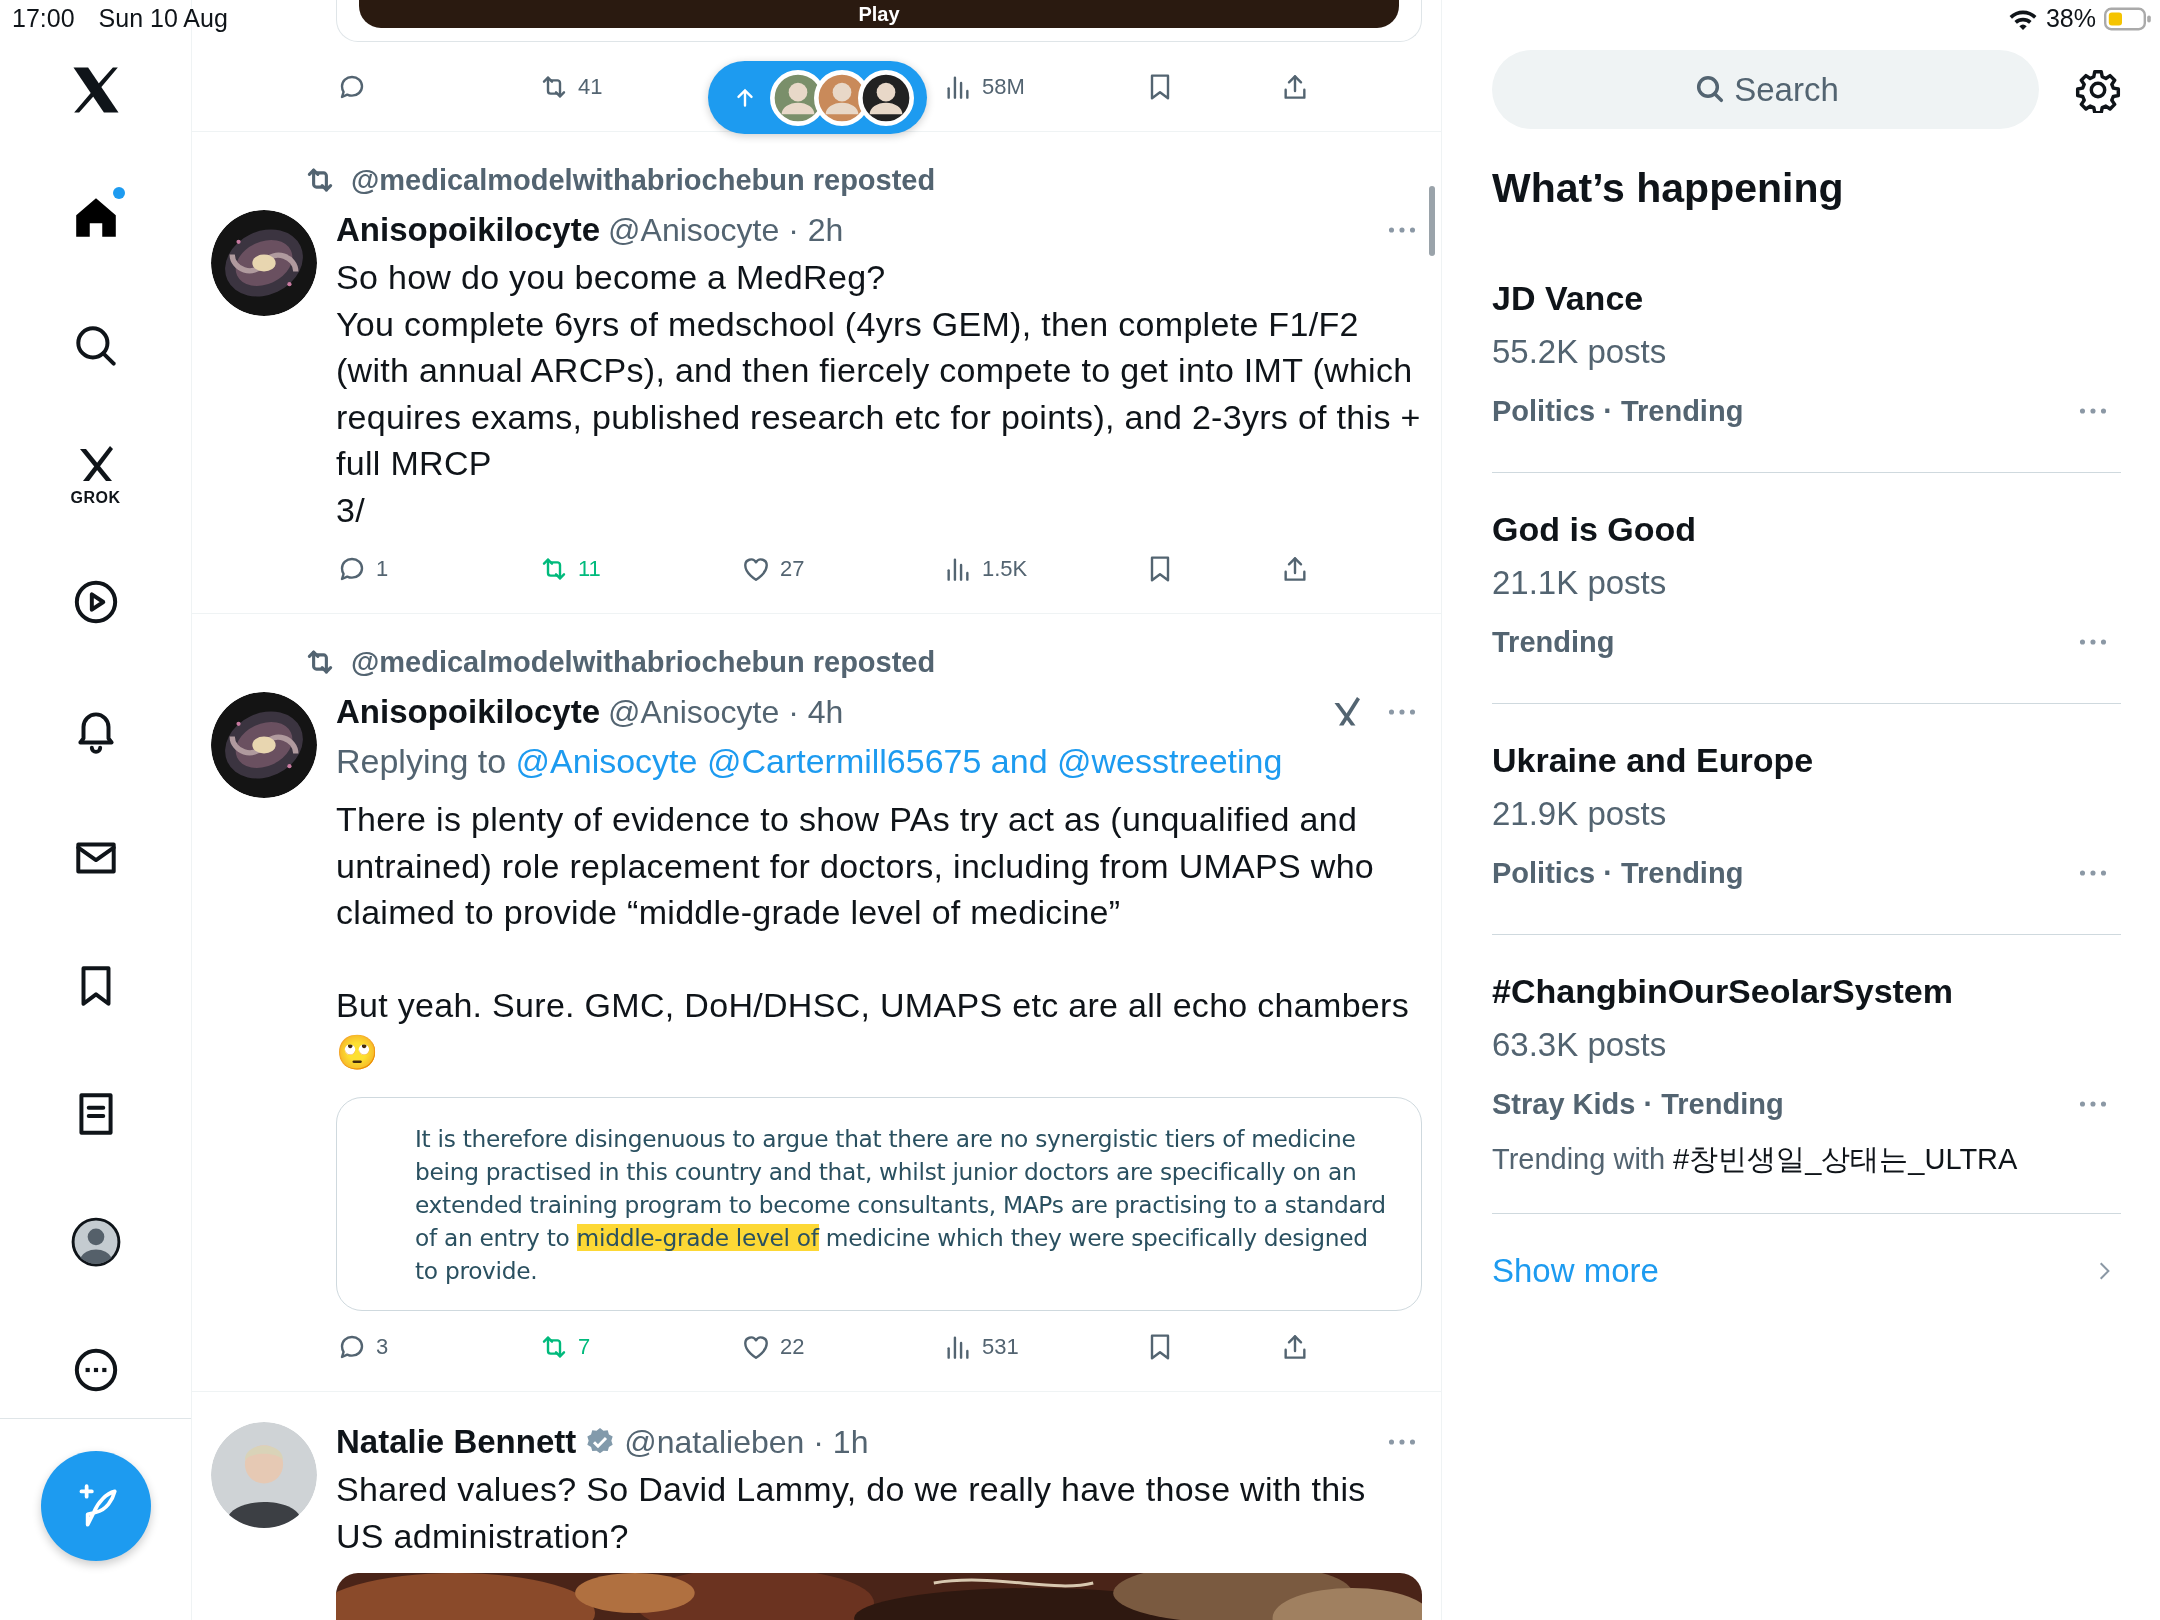 This screenshot has width=2160, height=1620. What do you see at coordinates (1806, 991) in the screenshot?
I see `trend-title: #ChangbinOurSeolarSystem` at bounding box center [1806, 991].